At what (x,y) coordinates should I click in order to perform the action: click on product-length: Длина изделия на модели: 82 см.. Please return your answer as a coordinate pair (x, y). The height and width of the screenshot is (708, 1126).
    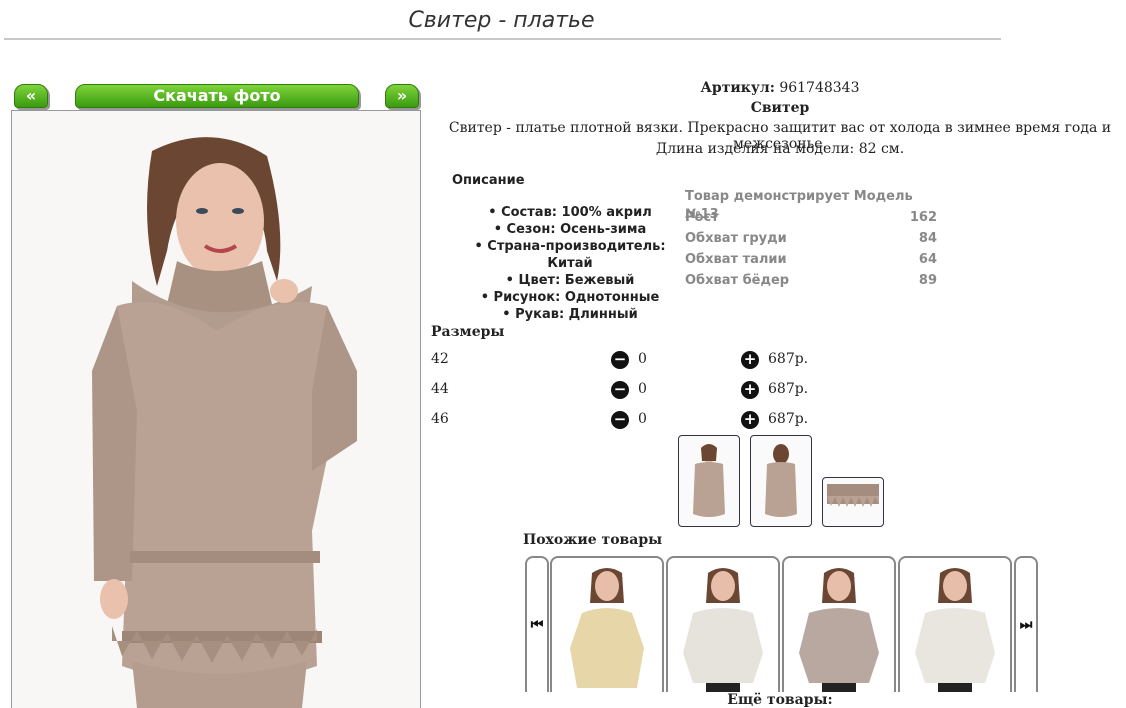
    Looking at the image, I should click on (780, 149).